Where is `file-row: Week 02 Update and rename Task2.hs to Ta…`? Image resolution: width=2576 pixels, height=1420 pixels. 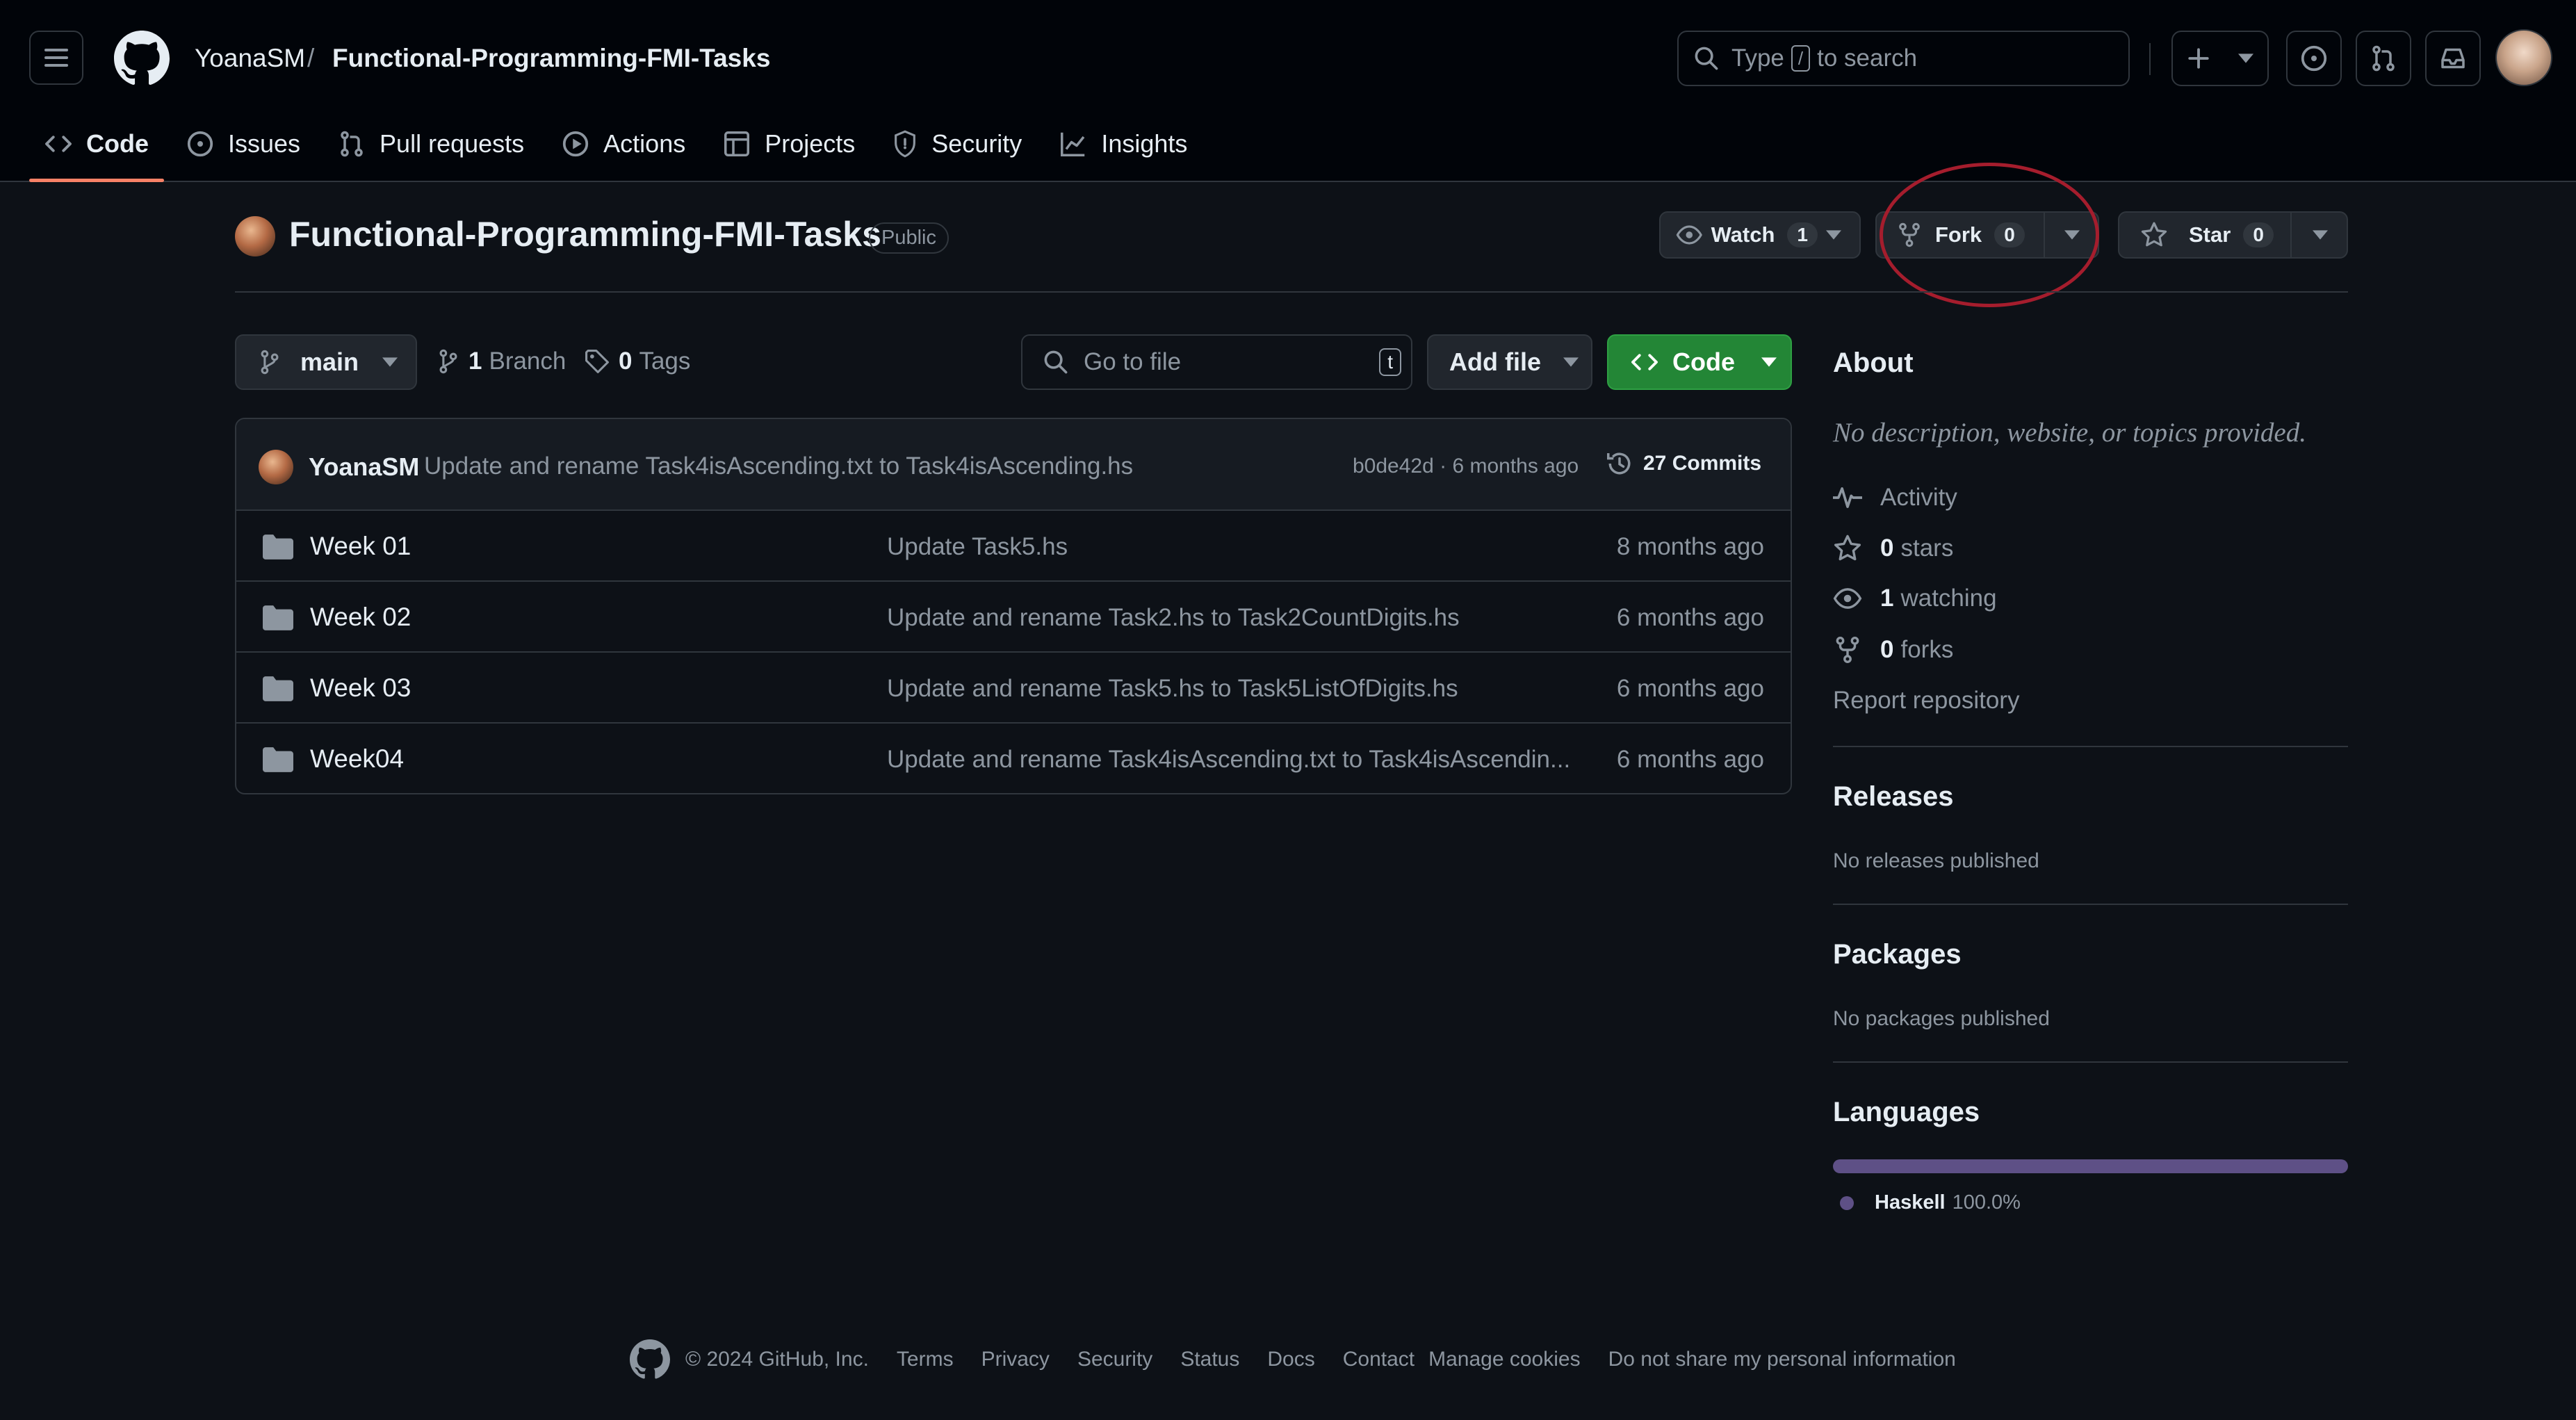 file-row: Week 02 Update and rename Task2.hs to Ta… is located at coordinates (1013, 617).